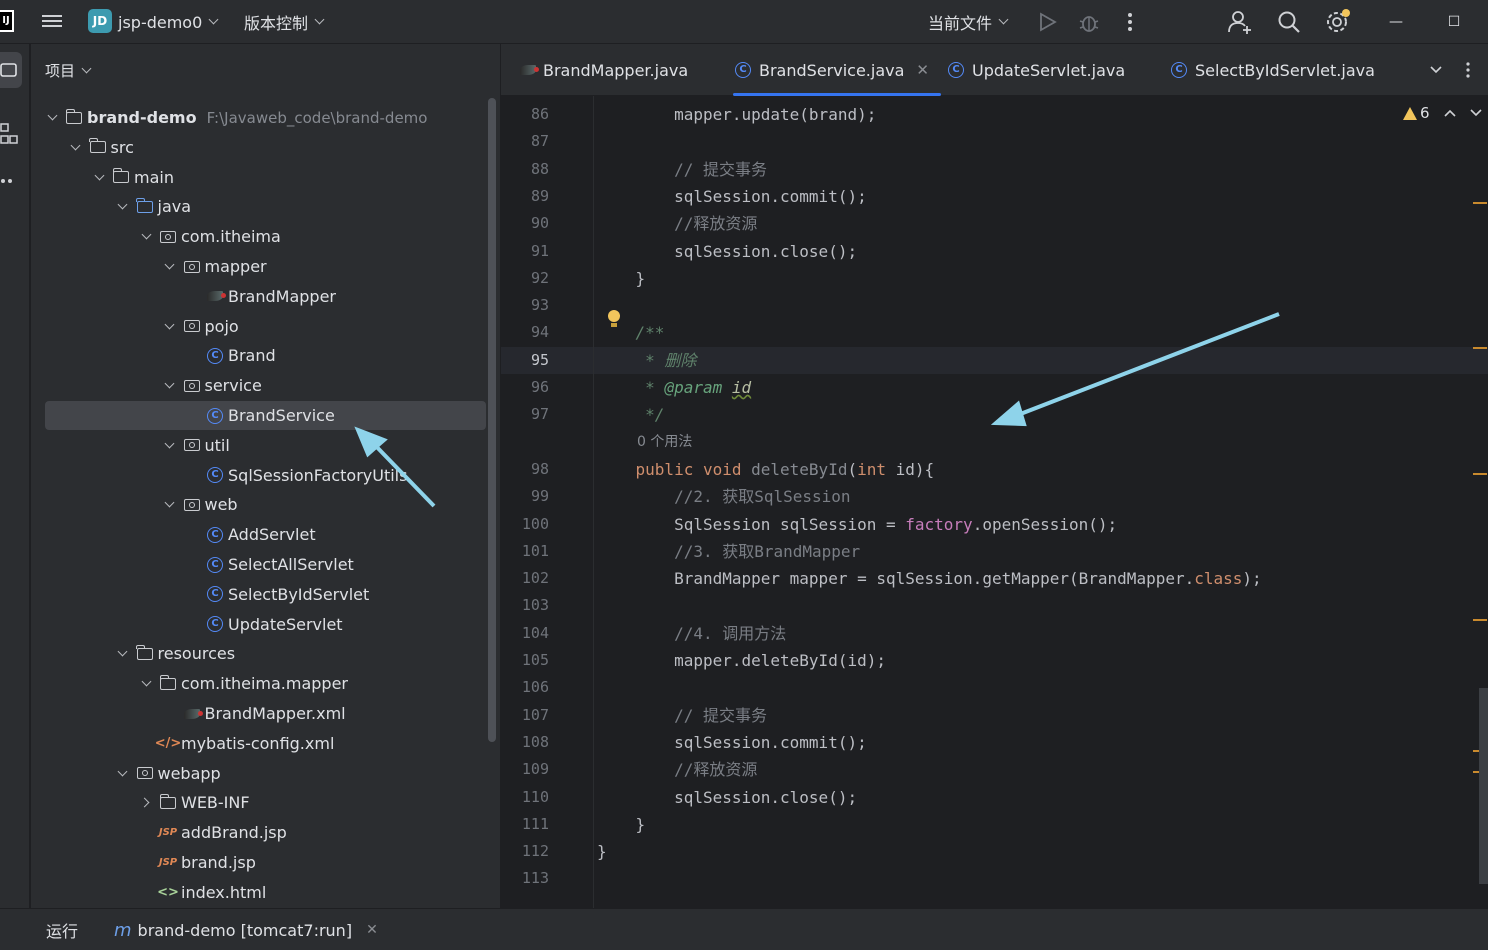  I want to click on tree-item: JSP brand.jsp, so click(265, 862).